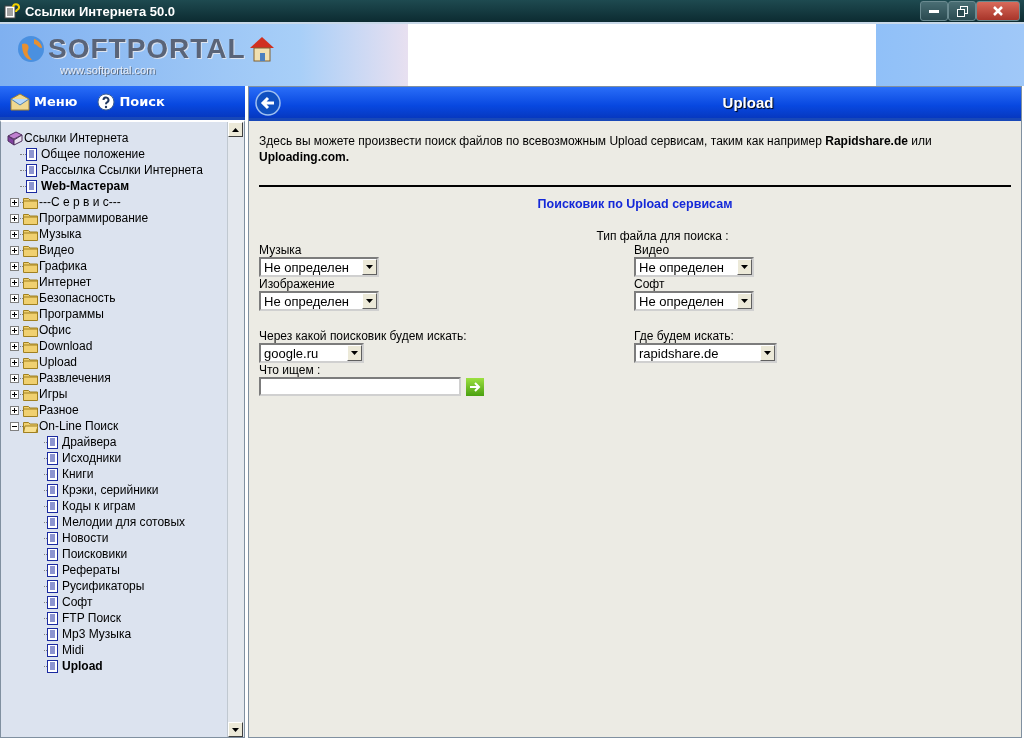  What do you see at coordinates (44, 101) in the screenshot?
I see `menu-button: Меню` at bounding box center [44, 101].